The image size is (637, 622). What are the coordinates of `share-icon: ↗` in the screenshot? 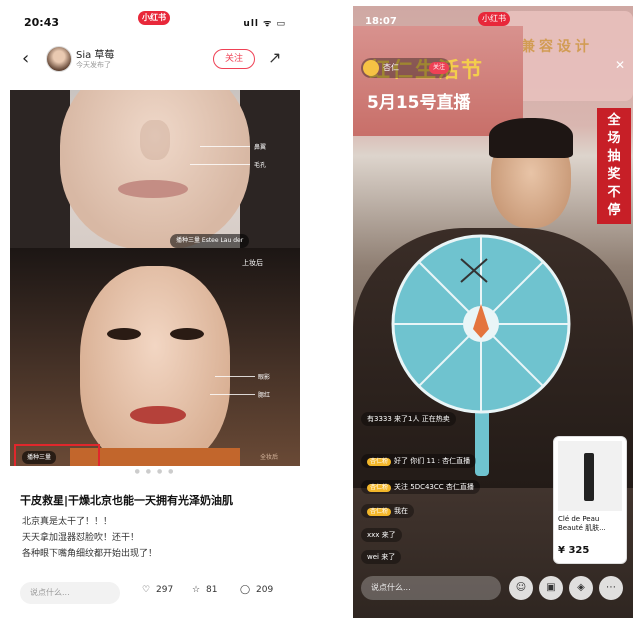 It's located at (274, 57).